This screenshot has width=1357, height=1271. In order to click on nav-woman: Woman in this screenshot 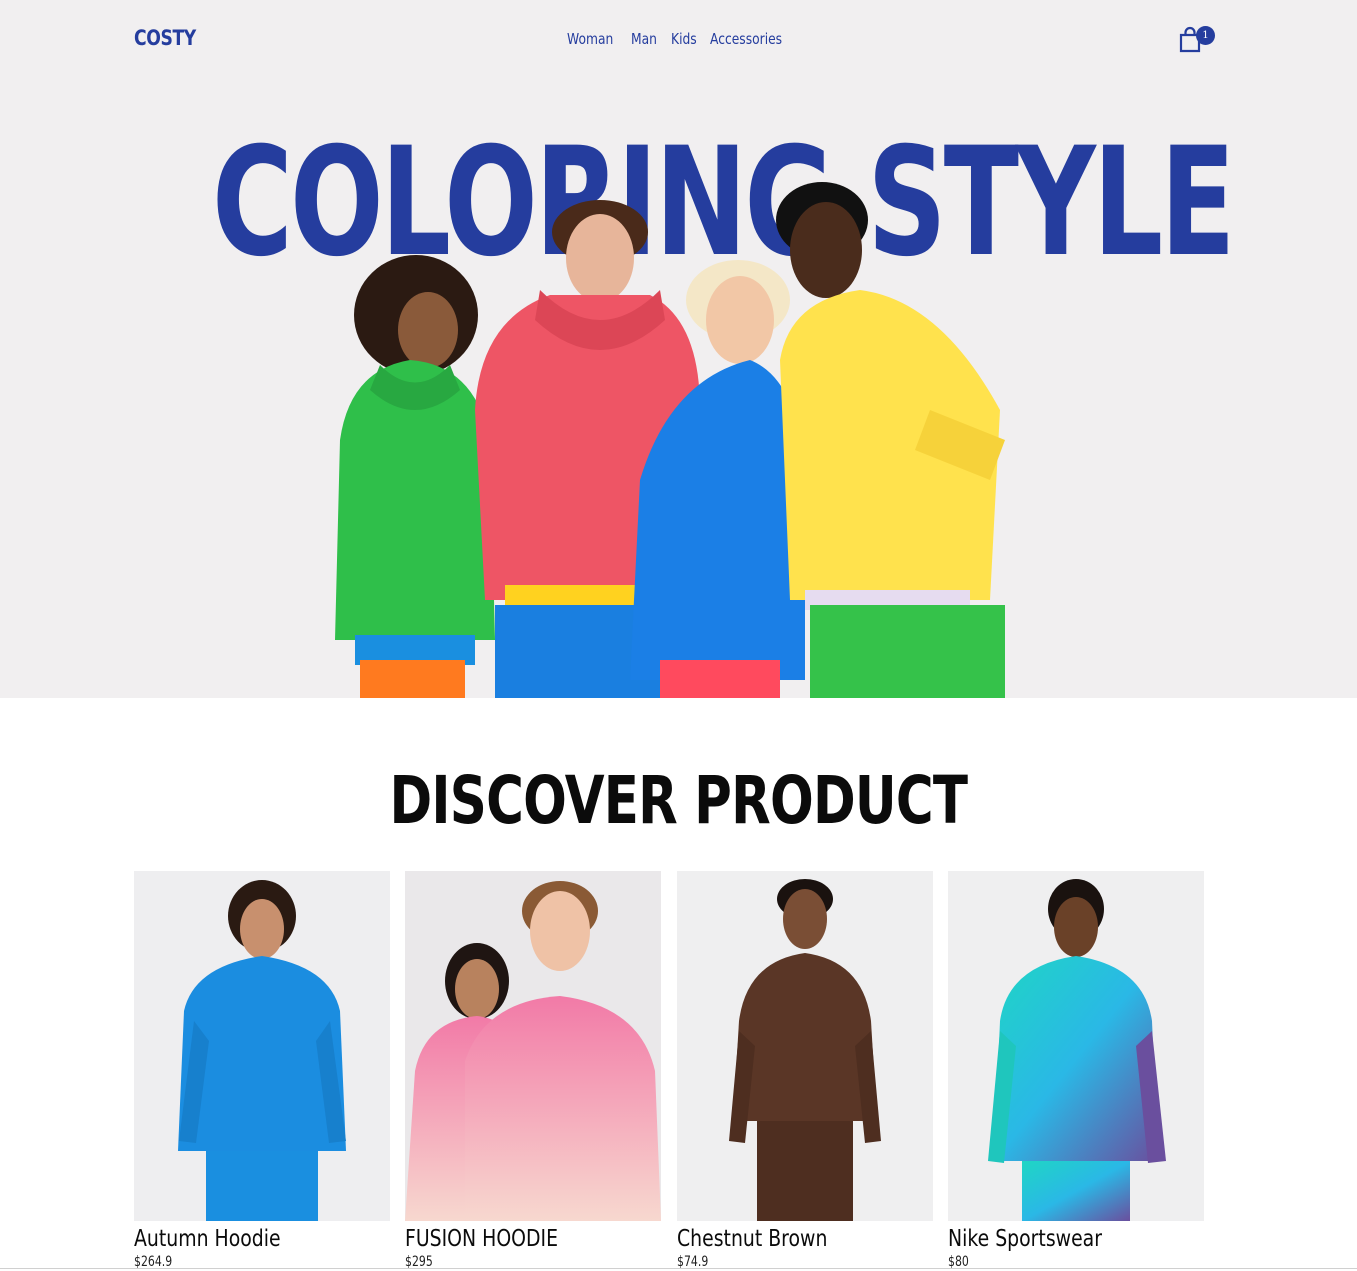, I will do `click(590, 39)`.